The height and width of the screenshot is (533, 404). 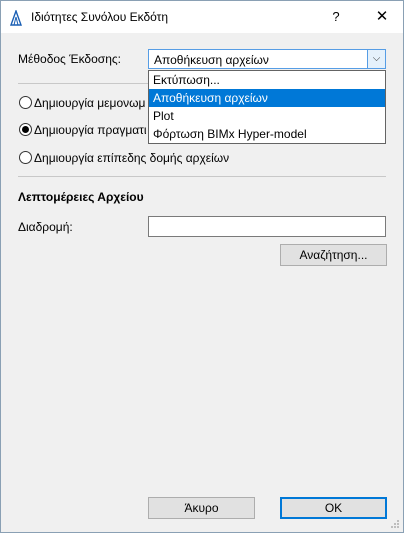 What do you see at coordinates (211, 60) in the screenshot?
I see `method-select-value: Αποθήκευση αρχείων` at bounding box center [211, 60].